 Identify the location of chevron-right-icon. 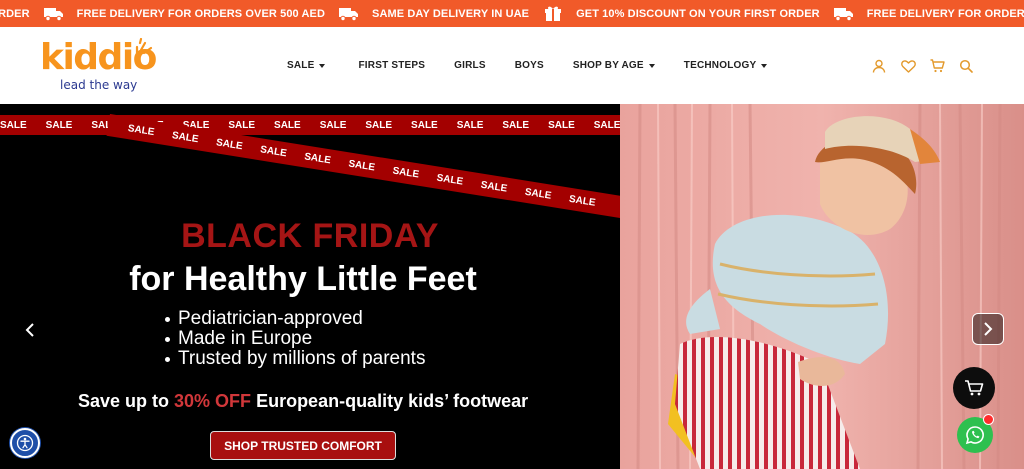
(988, 329).